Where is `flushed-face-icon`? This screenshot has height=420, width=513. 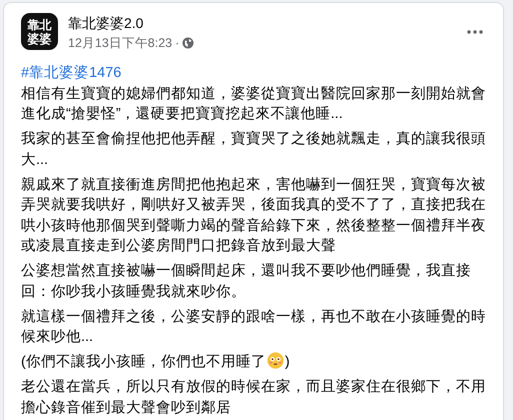 flushed-face-icon is located at coordinates (275, 360).